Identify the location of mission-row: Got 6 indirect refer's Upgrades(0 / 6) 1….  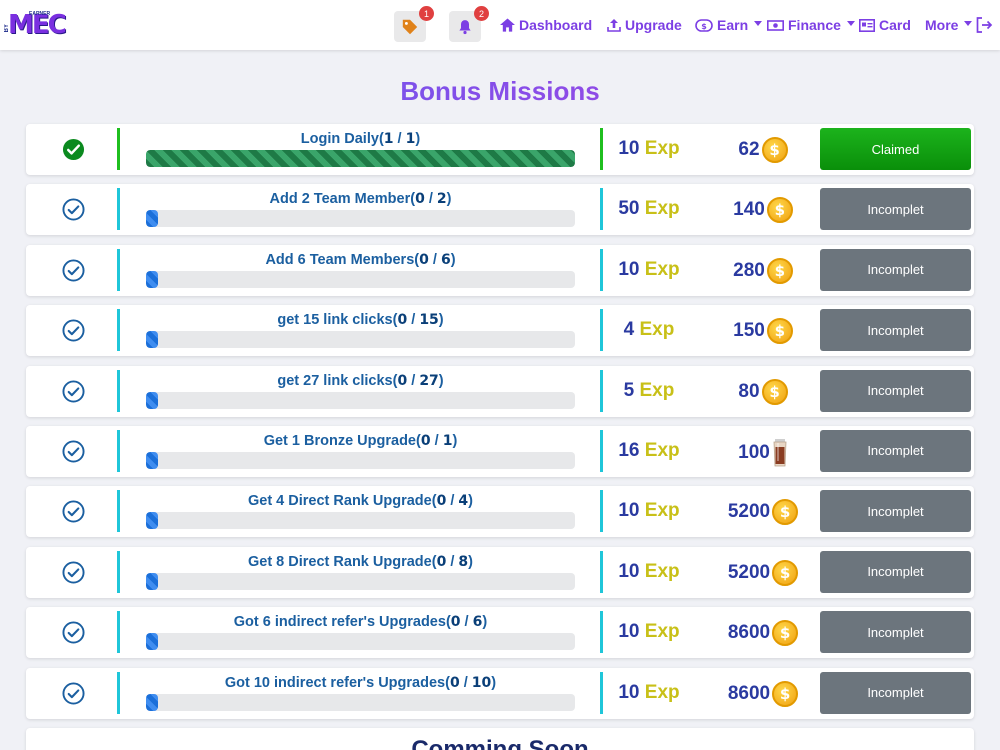
(500, 633).